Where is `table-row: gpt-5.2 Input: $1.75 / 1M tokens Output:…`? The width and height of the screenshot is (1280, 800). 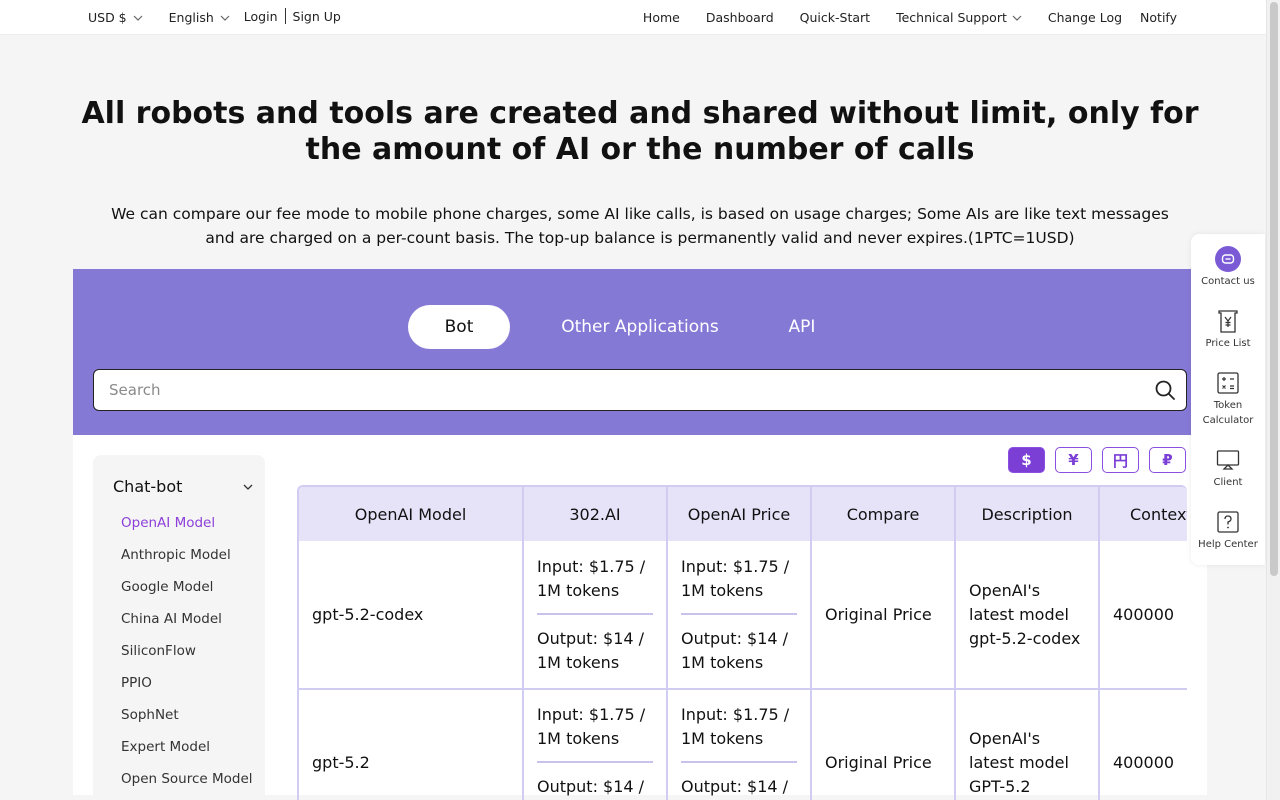
table-row: gpt-5.2 Input: $1.75 / 1M tokens Output:… is located at coordinates (743, 744).